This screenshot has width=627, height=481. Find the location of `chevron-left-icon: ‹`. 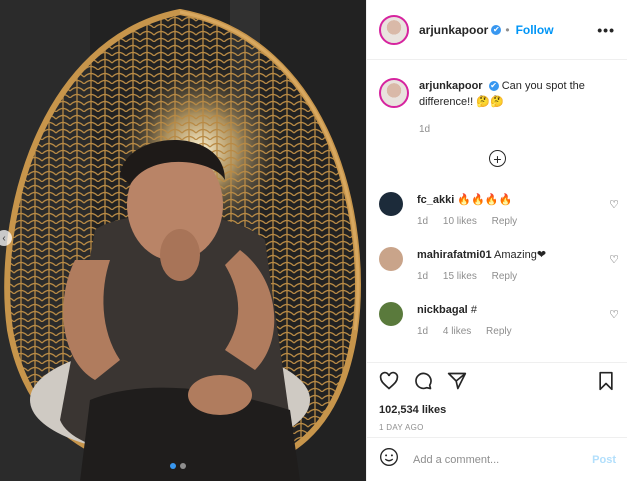

chevron-left-icon: ‹ is located at coordinates (4, 238).